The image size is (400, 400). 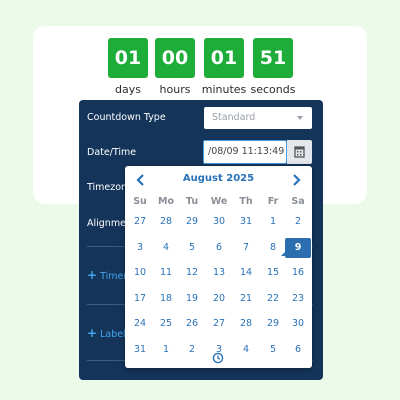 What do you see at coordinates (140, 201) in the screenshot?
I see `weekday-label: Su` at bounding box center [140, 201].